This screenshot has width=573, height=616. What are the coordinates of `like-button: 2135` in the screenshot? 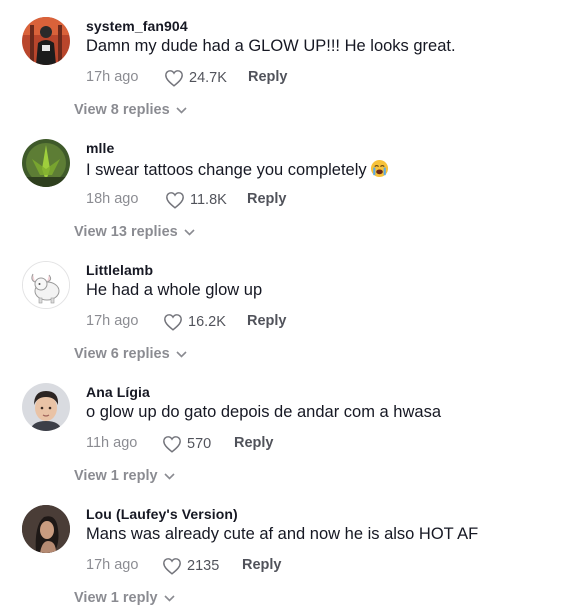 It's located at (190, 566).